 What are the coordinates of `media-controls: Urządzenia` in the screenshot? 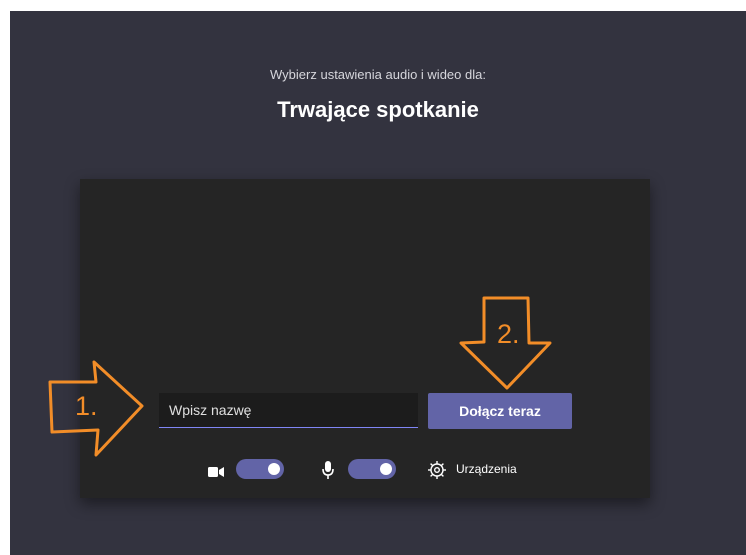 It's located at (365, 471).